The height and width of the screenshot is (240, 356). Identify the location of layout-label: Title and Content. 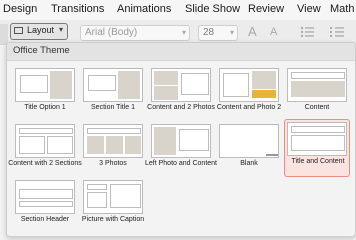
(318, 161).